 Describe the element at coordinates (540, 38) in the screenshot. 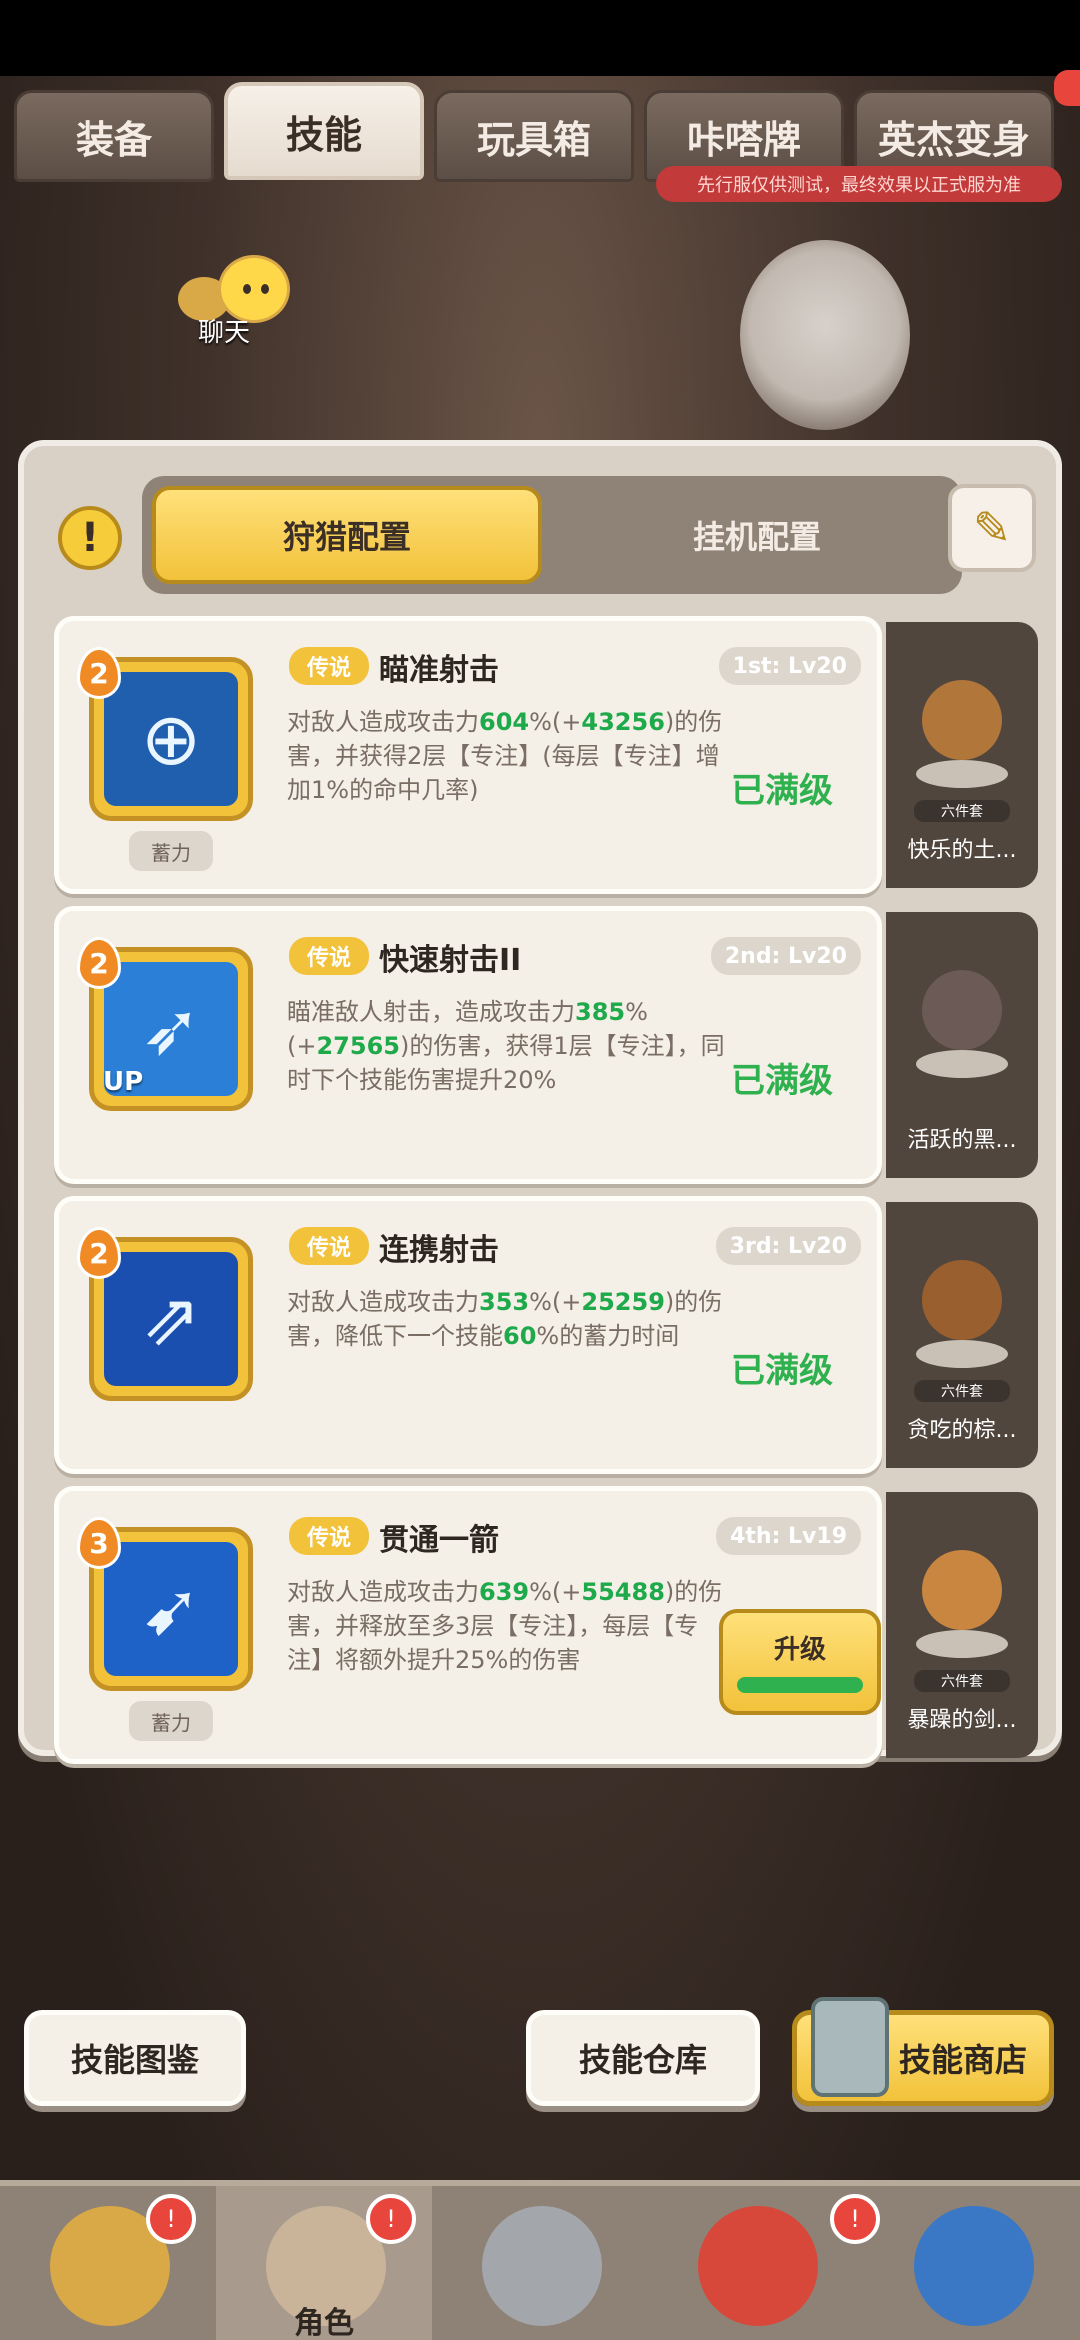

I see `status-bar` at that location.